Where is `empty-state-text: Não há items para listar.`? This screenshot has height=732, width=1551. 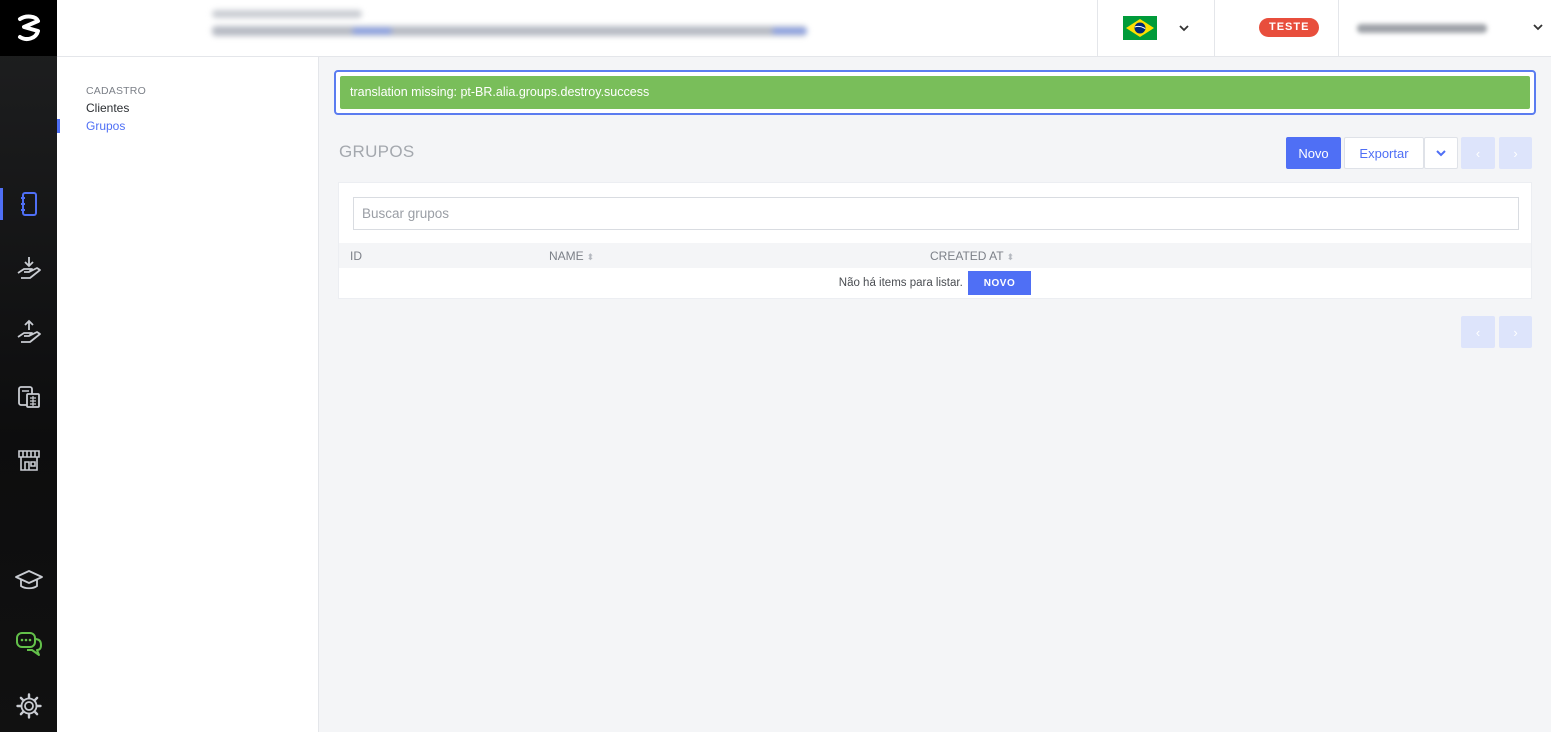
empty-state-text: Não há items para listar. is located at coordinates (900, 283).